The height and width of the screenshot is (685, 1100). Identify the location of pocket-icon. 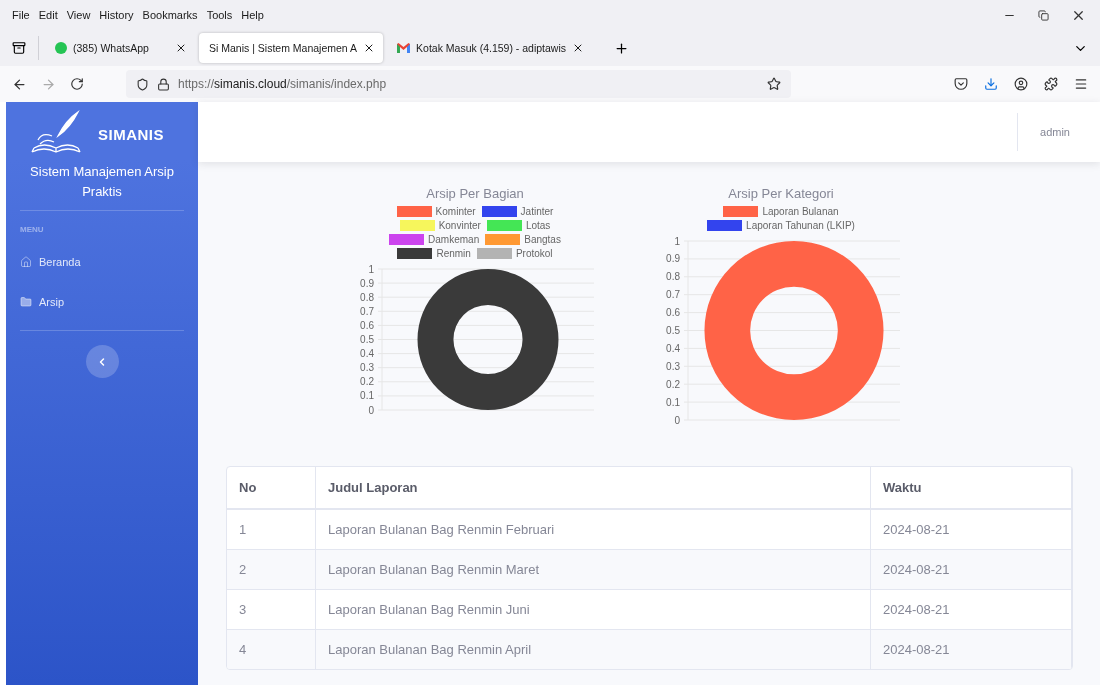
(961, 84).